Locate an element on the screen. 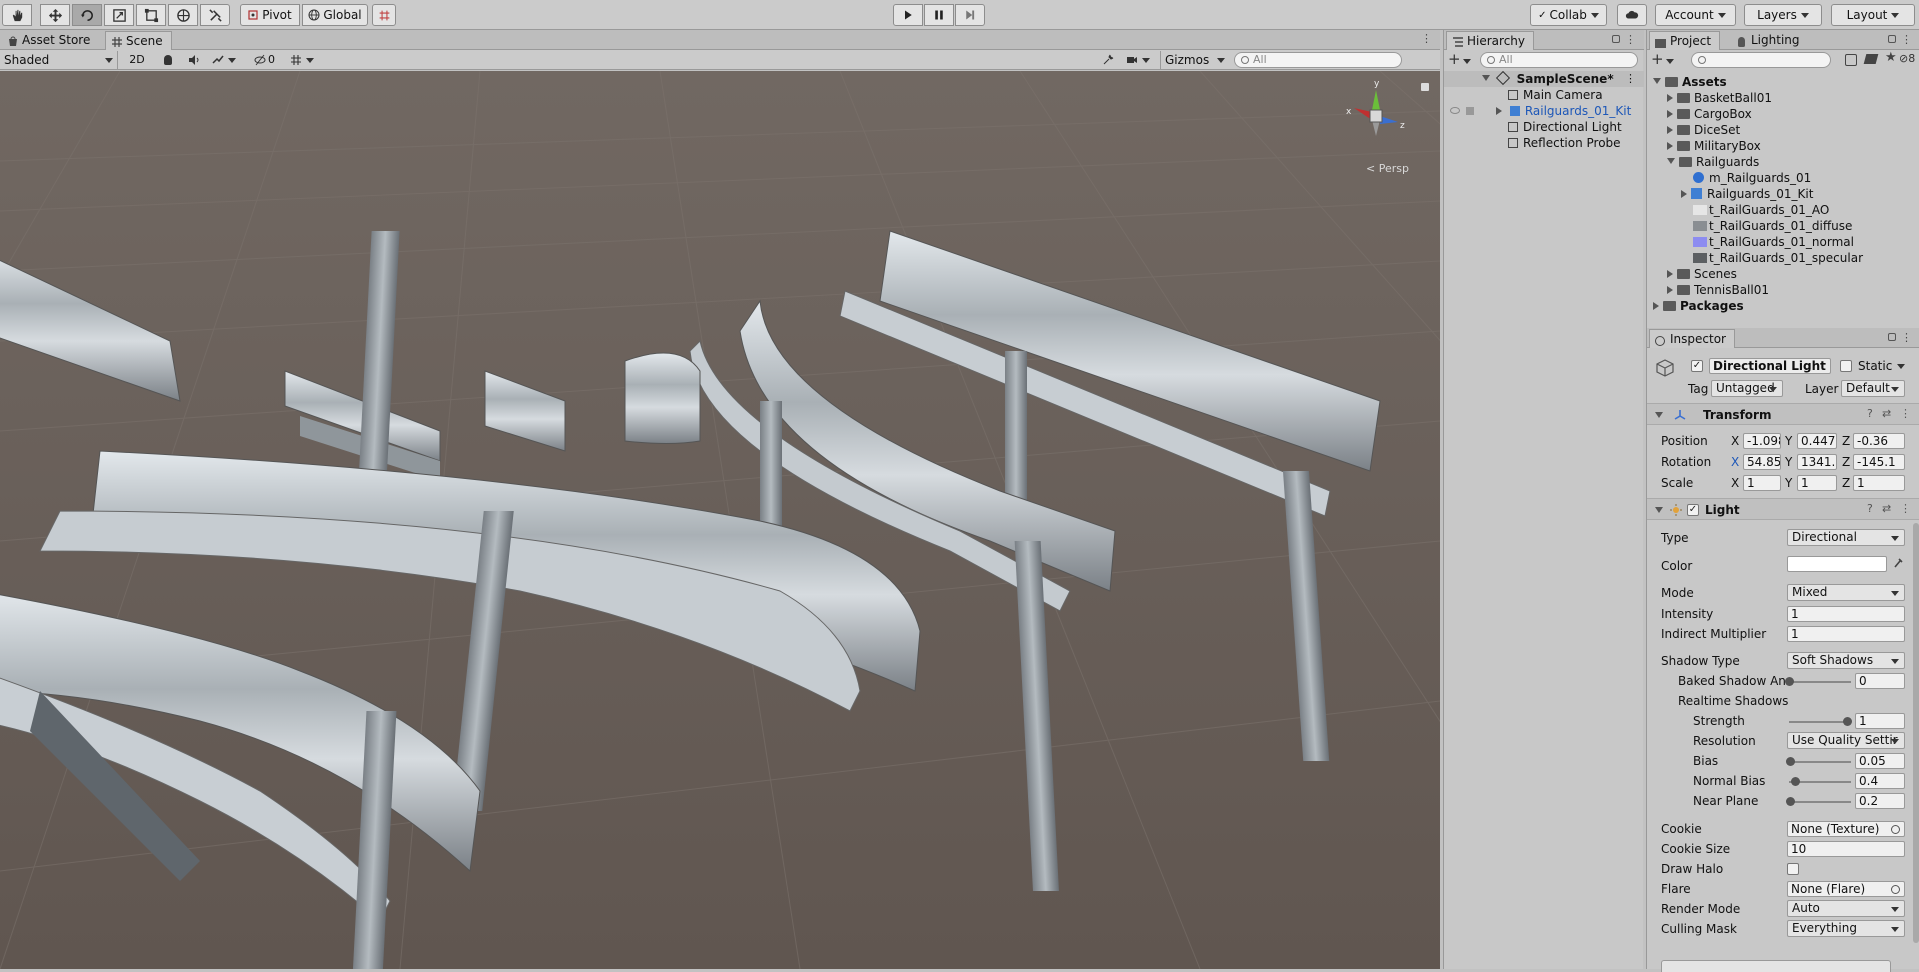  tab-hierarchy: Hierarchy is located at coordinates (1490, 40).